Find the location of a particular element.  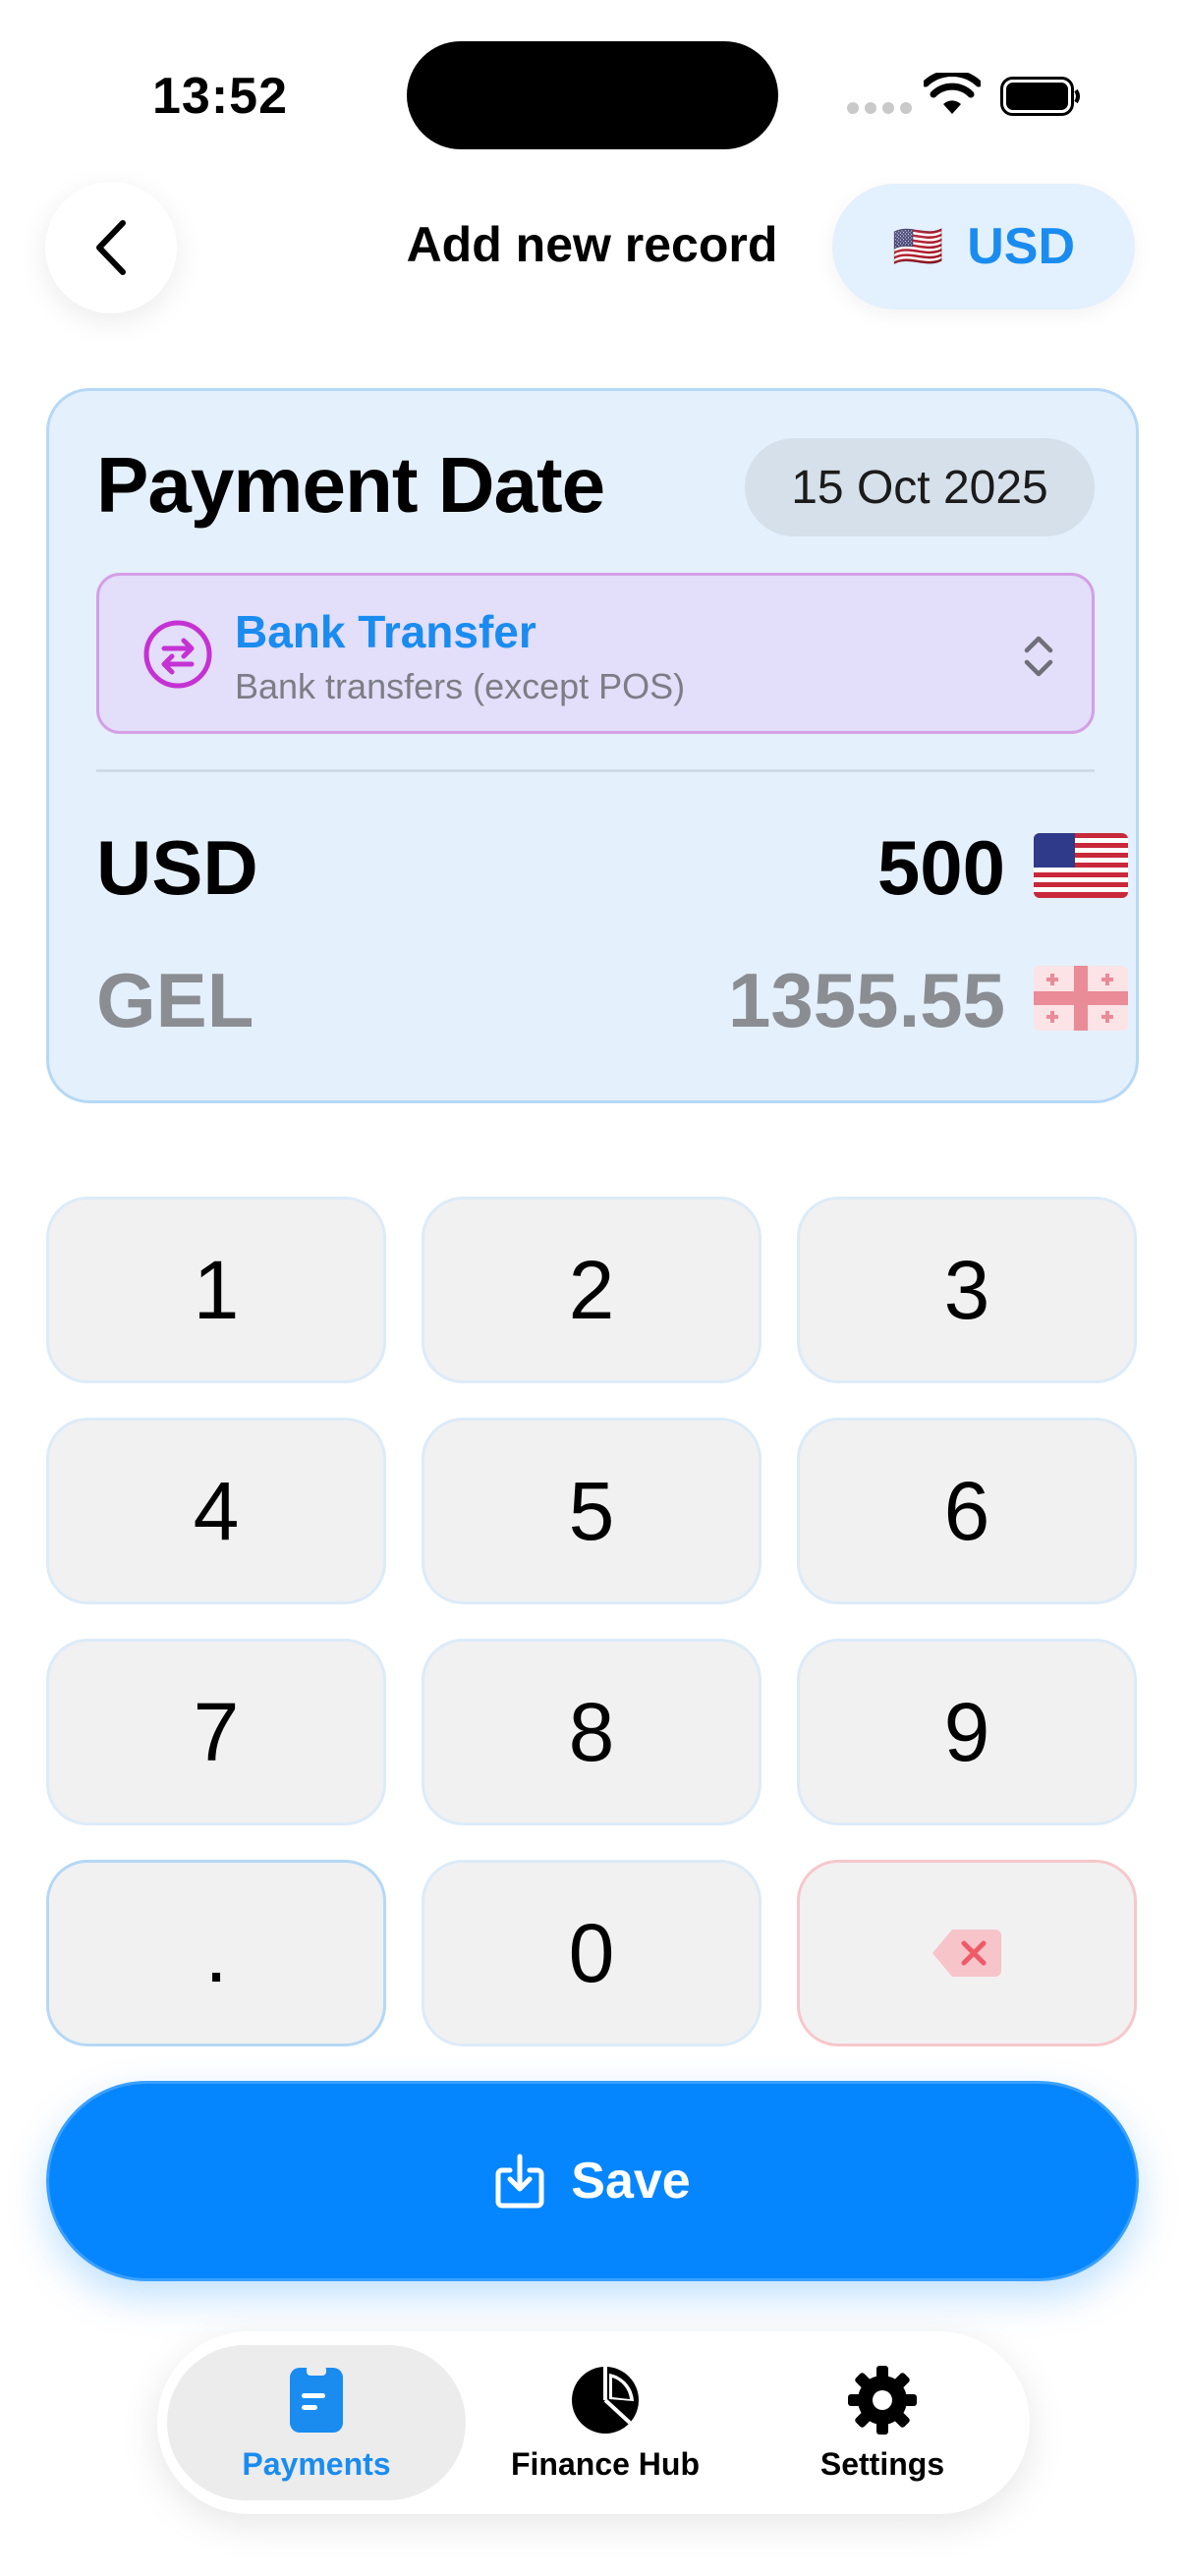

wifi-icon is located at coordinates (953, 93).